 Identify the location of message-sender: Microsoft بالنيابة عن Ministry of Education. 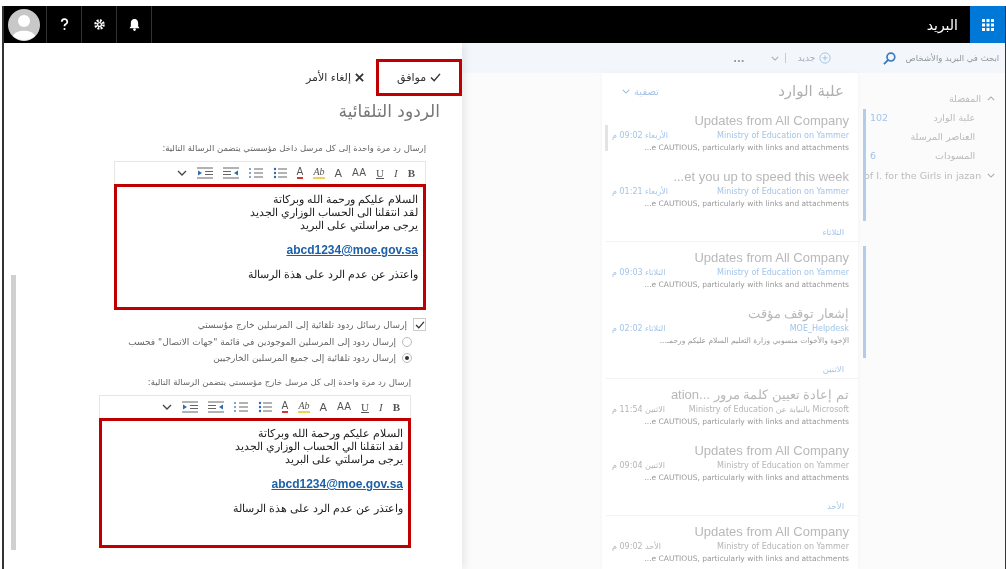
(768, 409).